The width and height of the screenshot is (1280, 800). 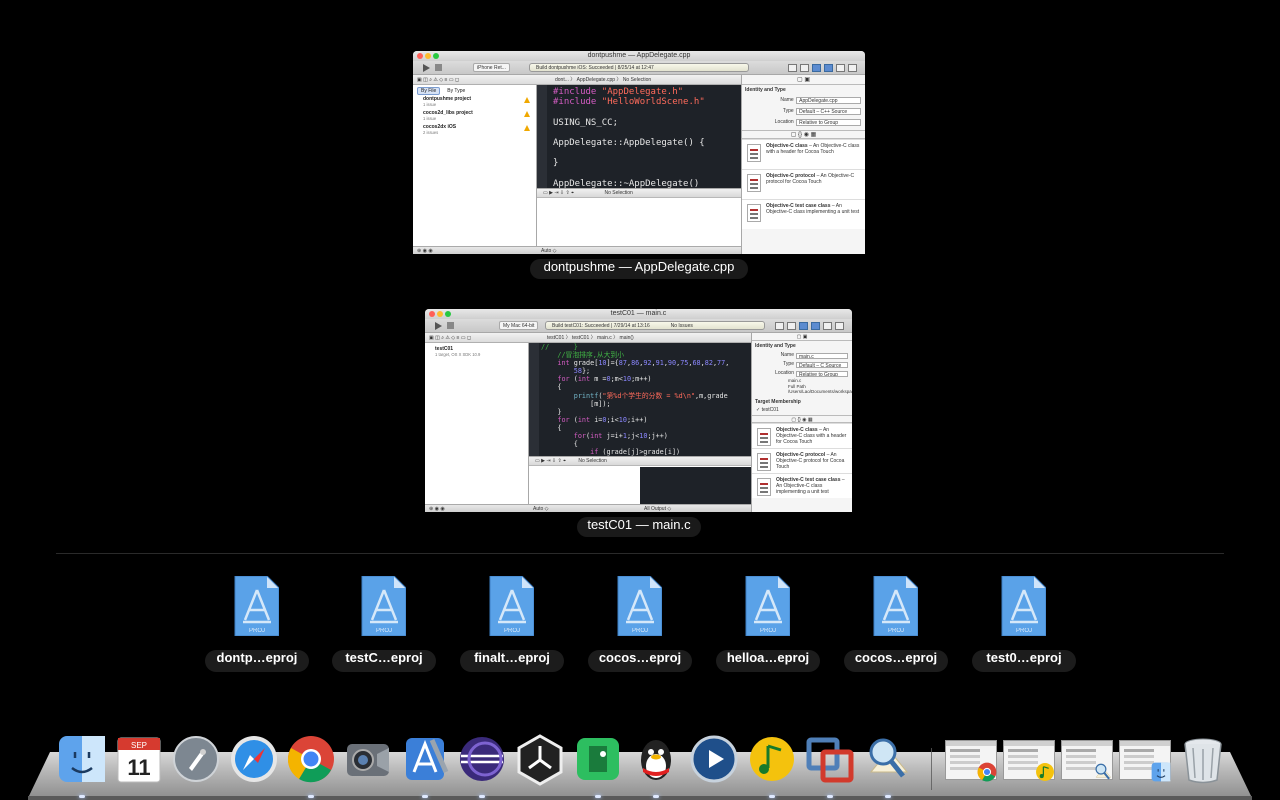 I want to click on trash-icon, so click(x=1203, y=761).